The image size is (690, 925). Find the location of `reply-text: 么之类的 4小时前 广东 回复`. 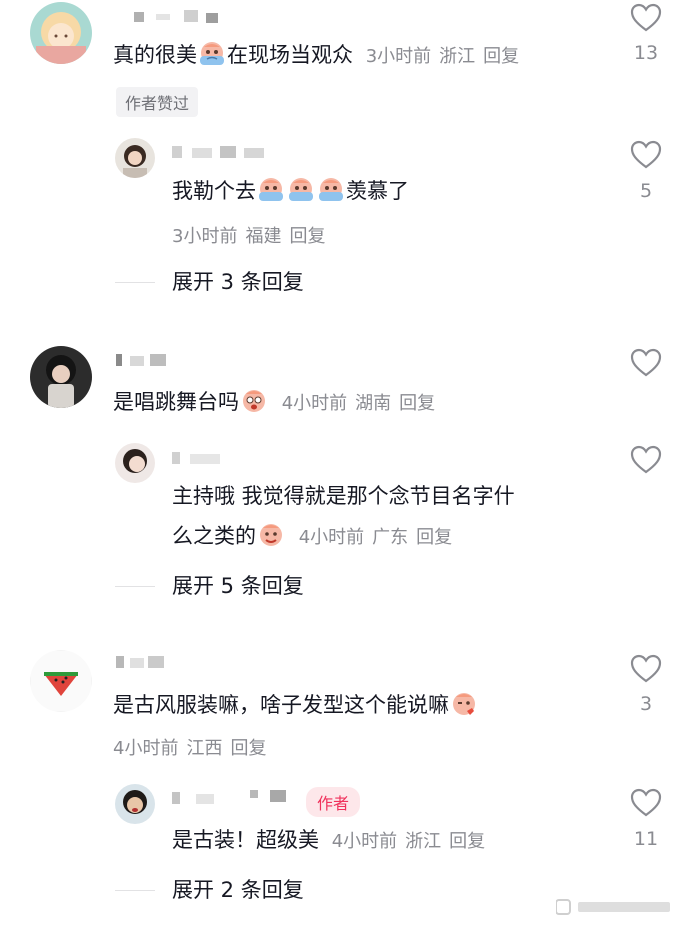

reply-text: 么之类的 4小时前 广东 回复 is located at coordinates (312, 535).